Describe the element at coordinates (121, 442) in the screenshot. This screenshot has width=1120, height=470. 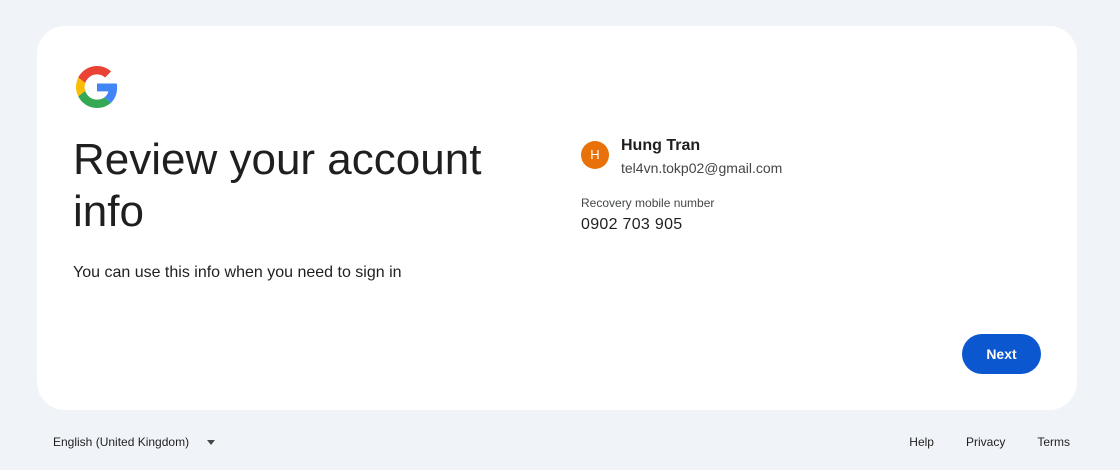
I see `language-select-label: English (United Kingdom)` at that location.